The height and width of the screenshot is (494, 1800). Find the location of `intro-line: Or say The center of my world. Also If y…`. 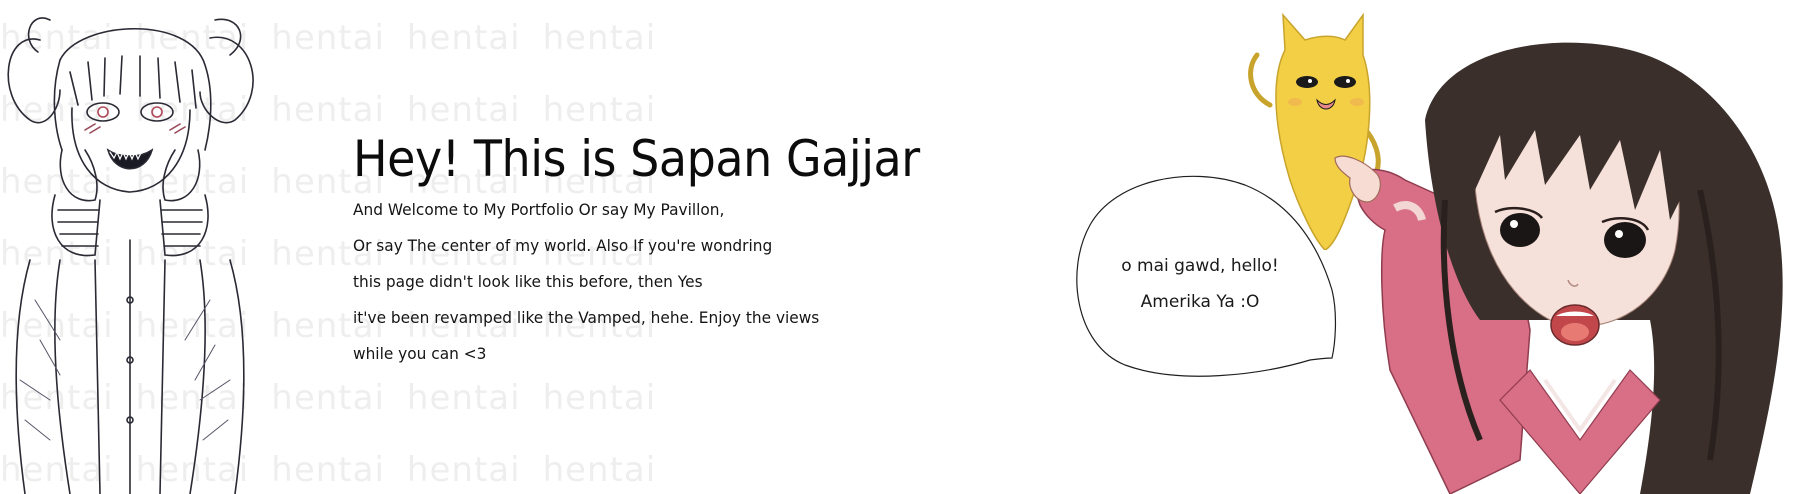

intro-line: Or say The center of my world. Also If y… is located at coordinates (563, 245).